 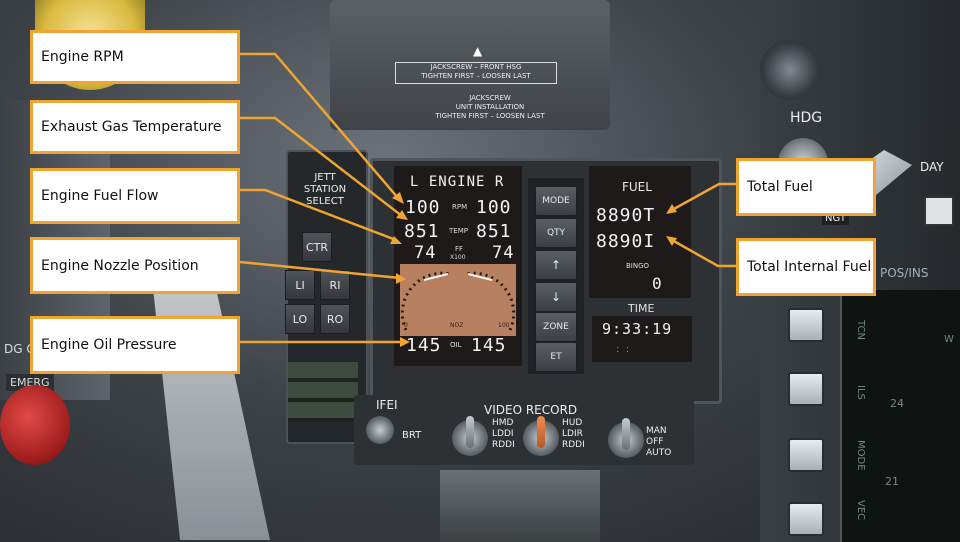 What do you see at coordinates (135, 265) in the screenshot?
I see `callout-engine-nozzle-position: Engine Nozzle Position` at bounding box center [135, 265].